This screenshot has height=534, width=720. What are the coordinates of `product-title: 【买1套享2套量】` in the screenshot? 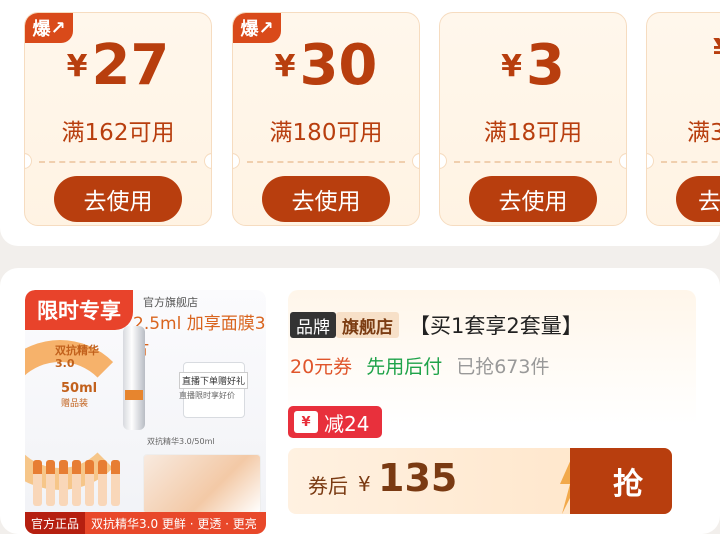 It's located at (496, 325).